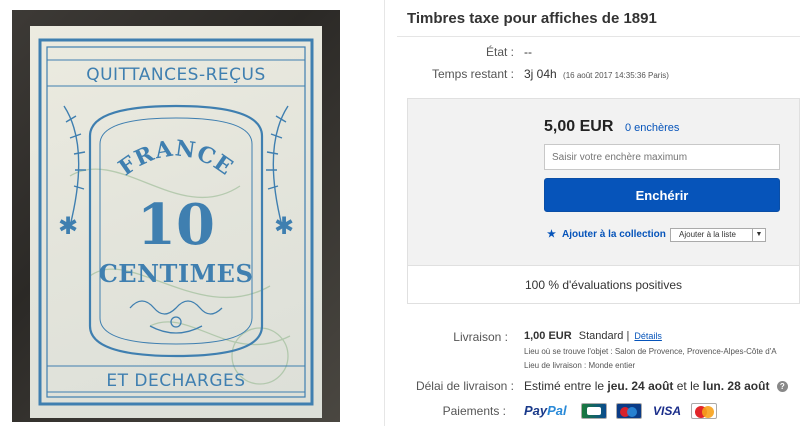  What do you see at coordinates (648, 336) in the screenshot?
I see `shipping-details-link: Détails` at bounding box center [648, 336].